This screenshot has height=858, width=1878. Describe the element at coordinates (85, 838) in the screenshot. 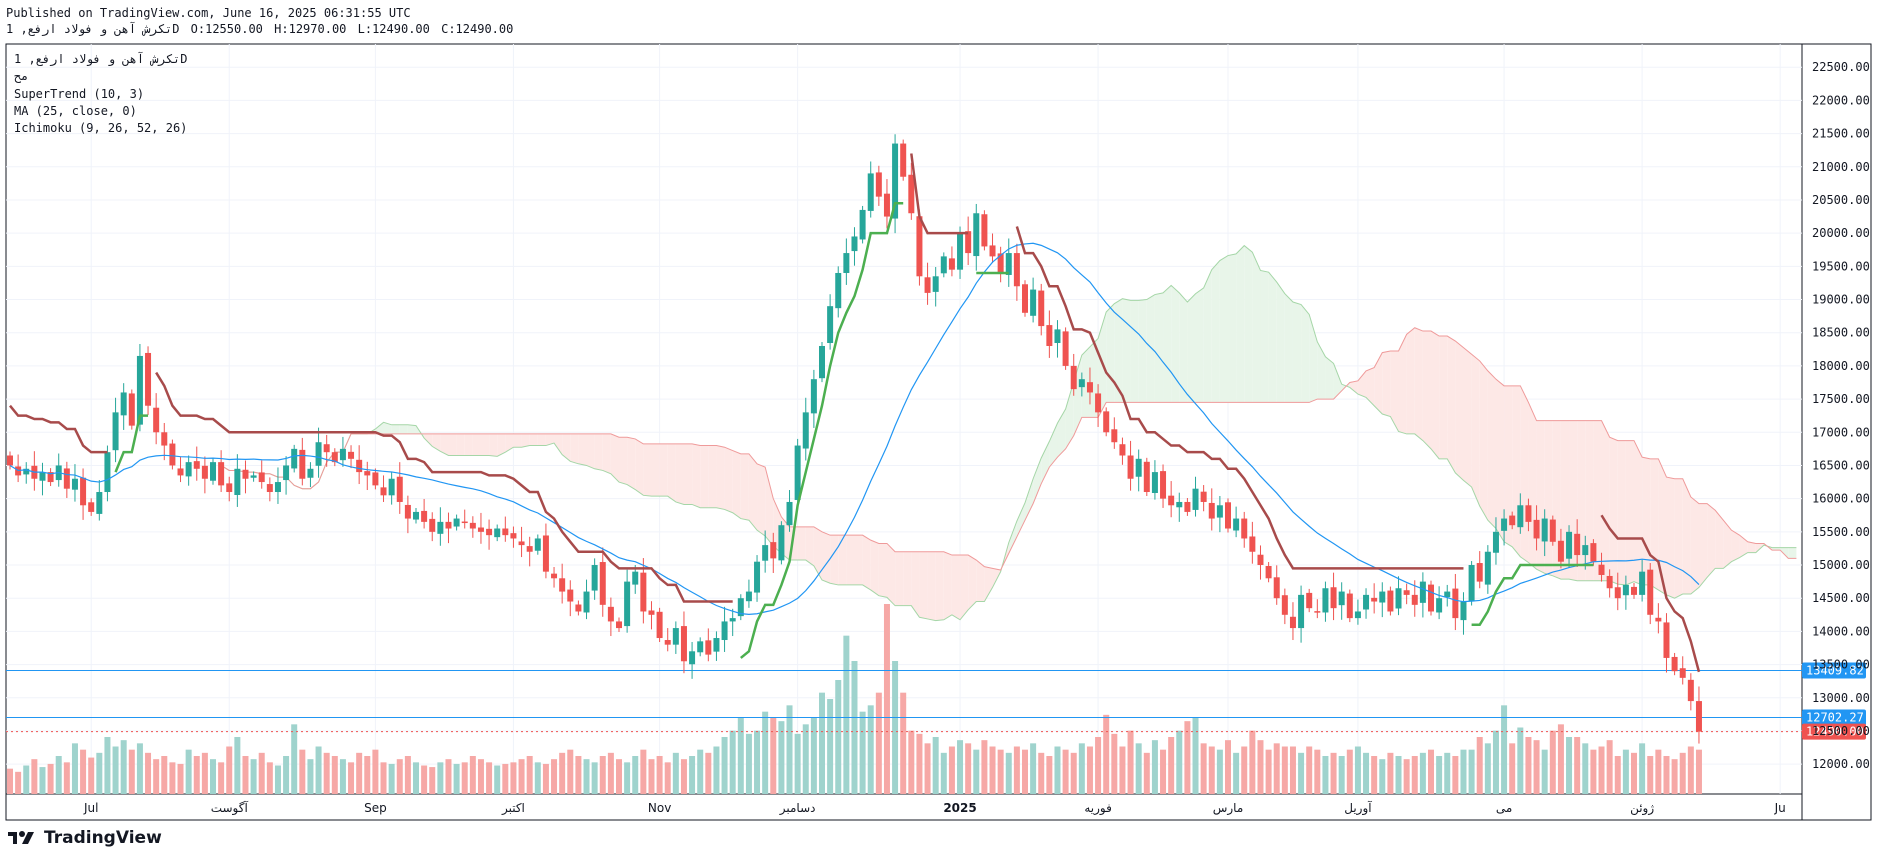

I see `tradingview-logo: TradingView` at that location.